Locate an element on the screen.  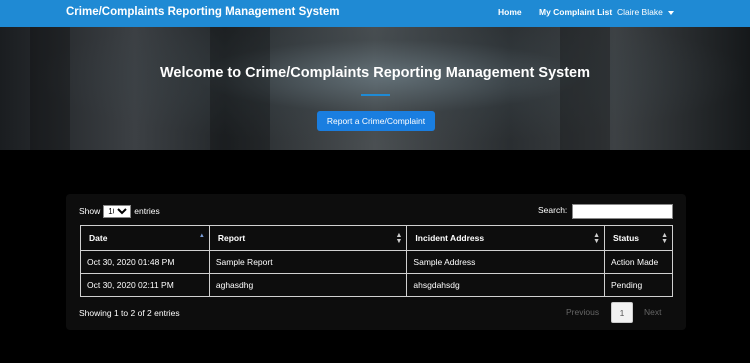
cell-incident-address: Sample Address is located at coordinates (506, 262).